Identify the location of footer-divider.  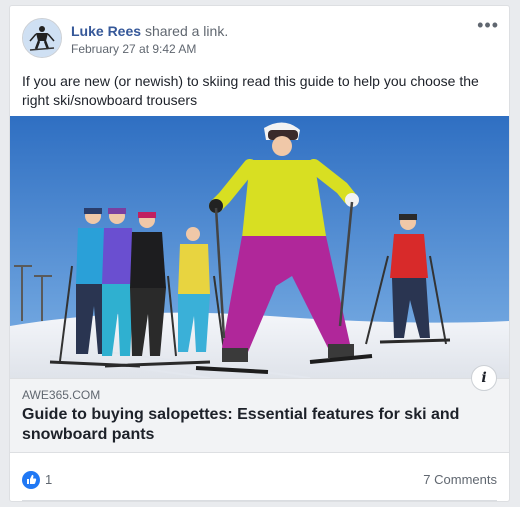
(259, 500).